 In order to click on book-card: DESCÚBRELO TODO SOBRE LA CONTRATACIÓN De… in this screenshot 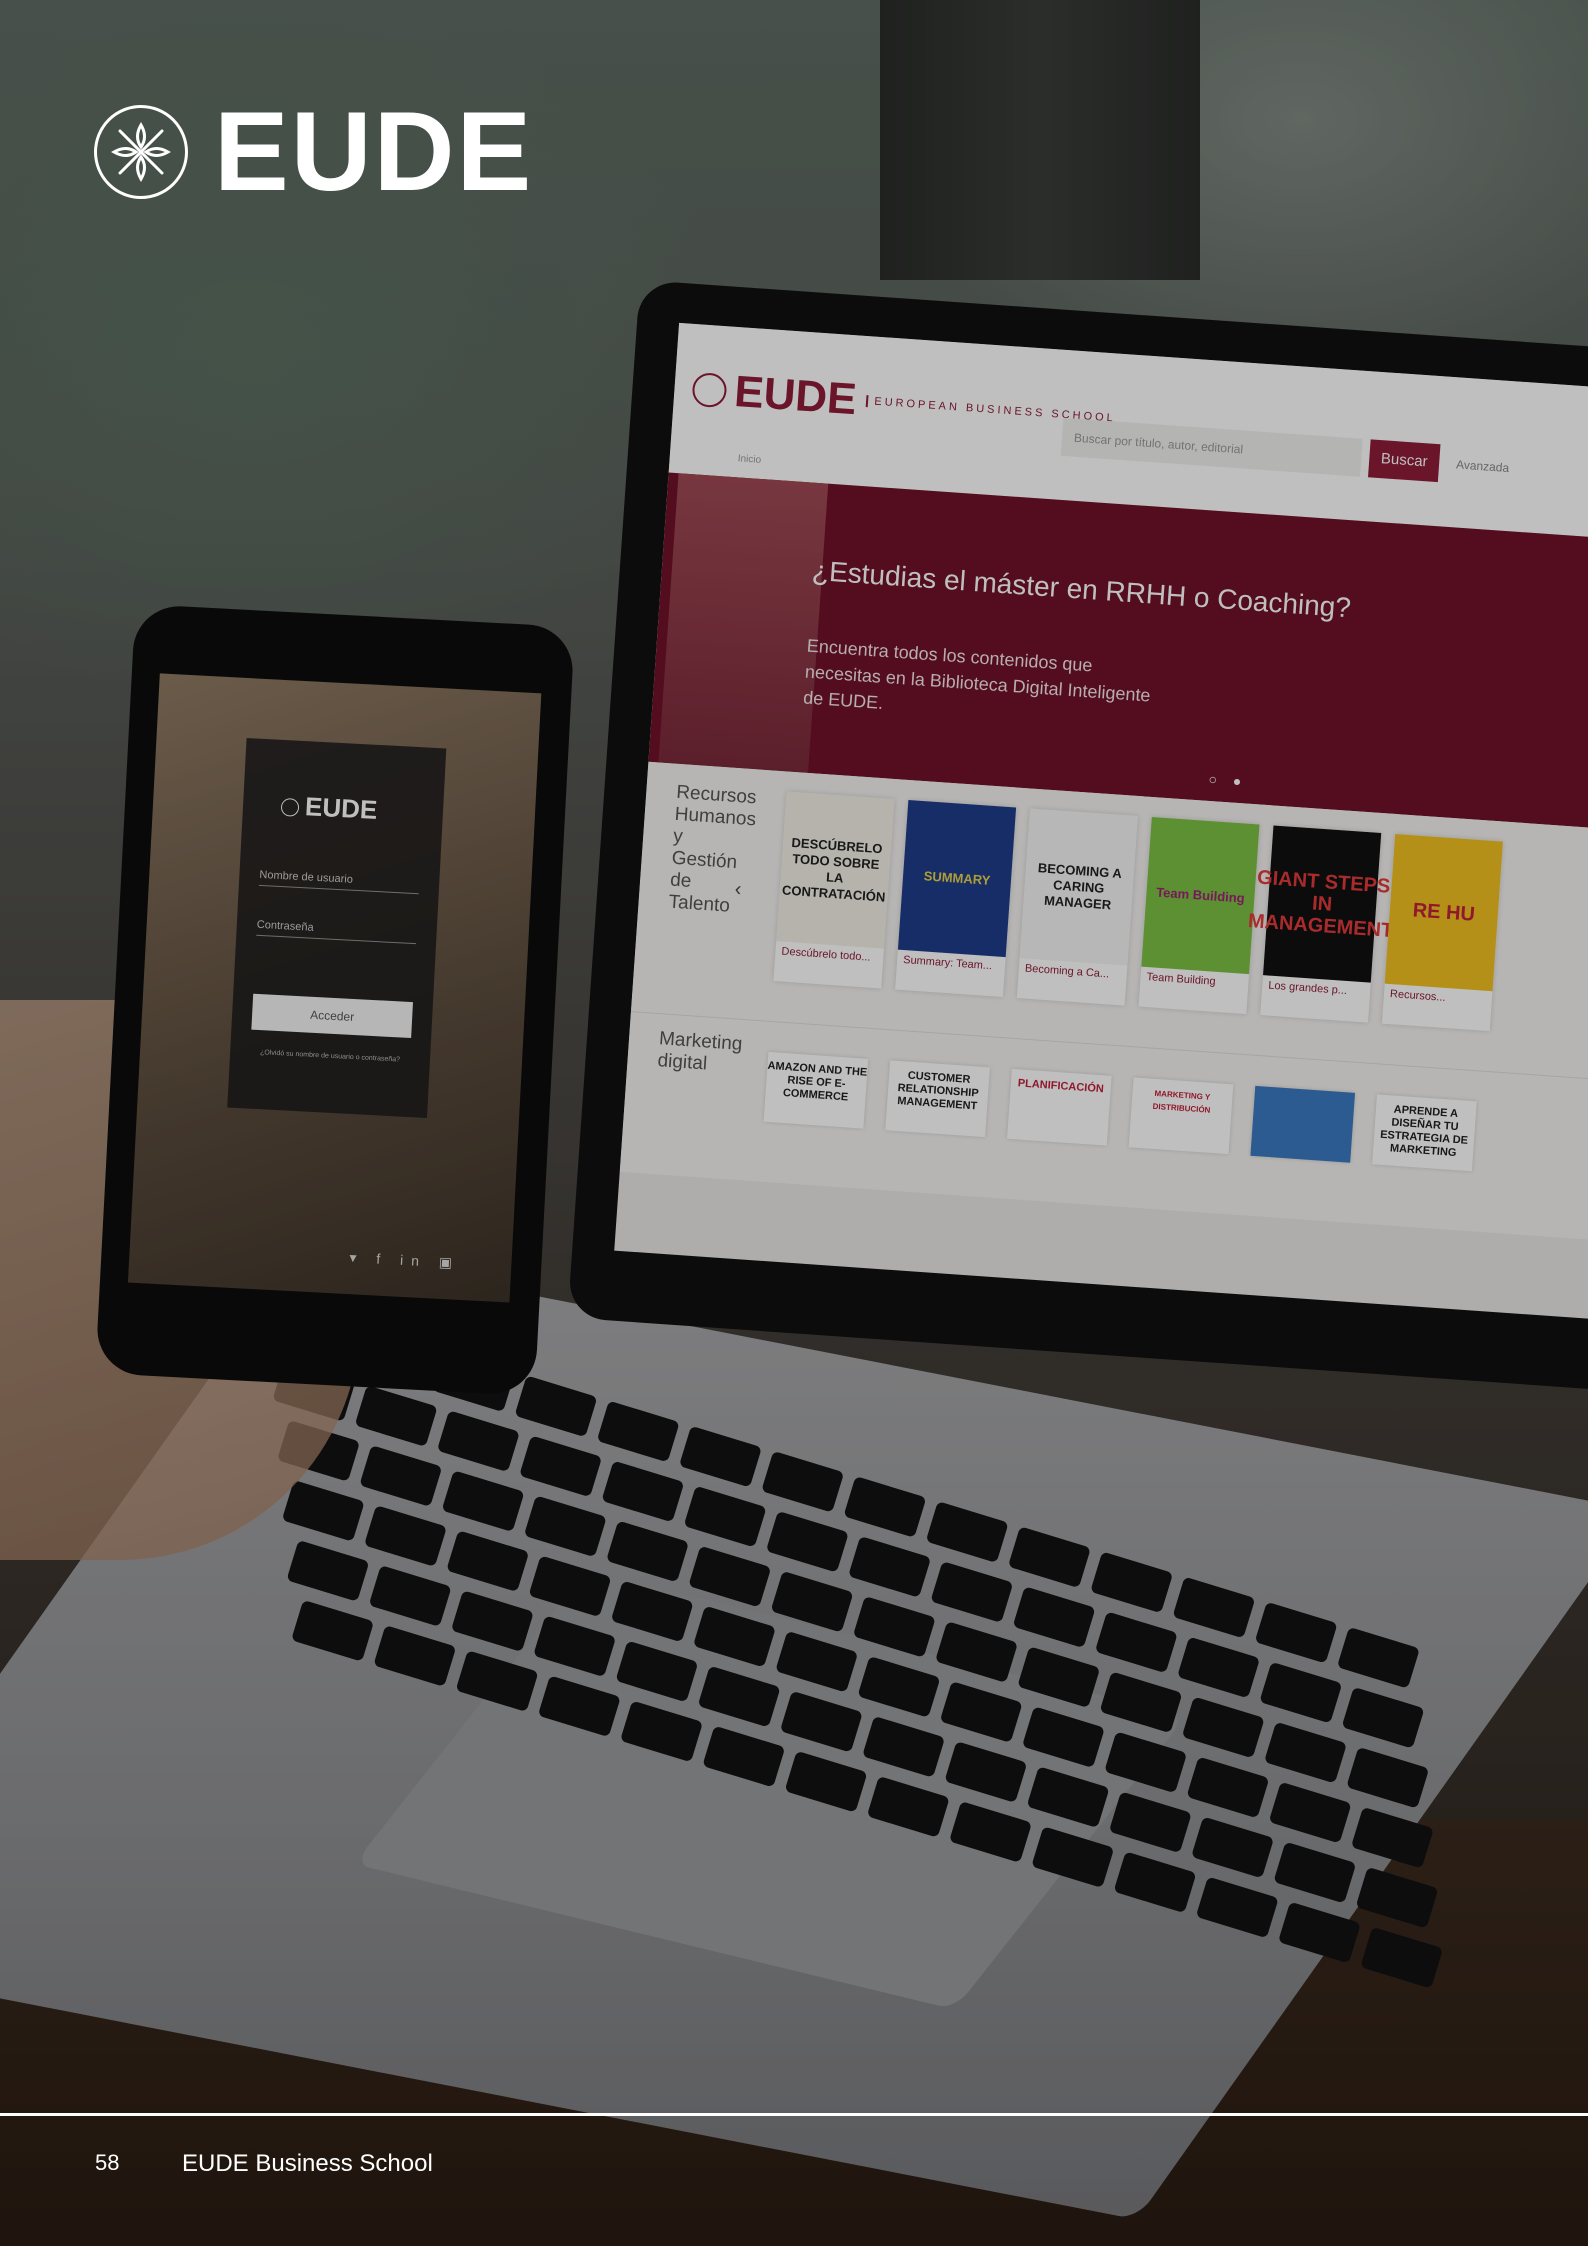, I will do `click(834, 890)`.